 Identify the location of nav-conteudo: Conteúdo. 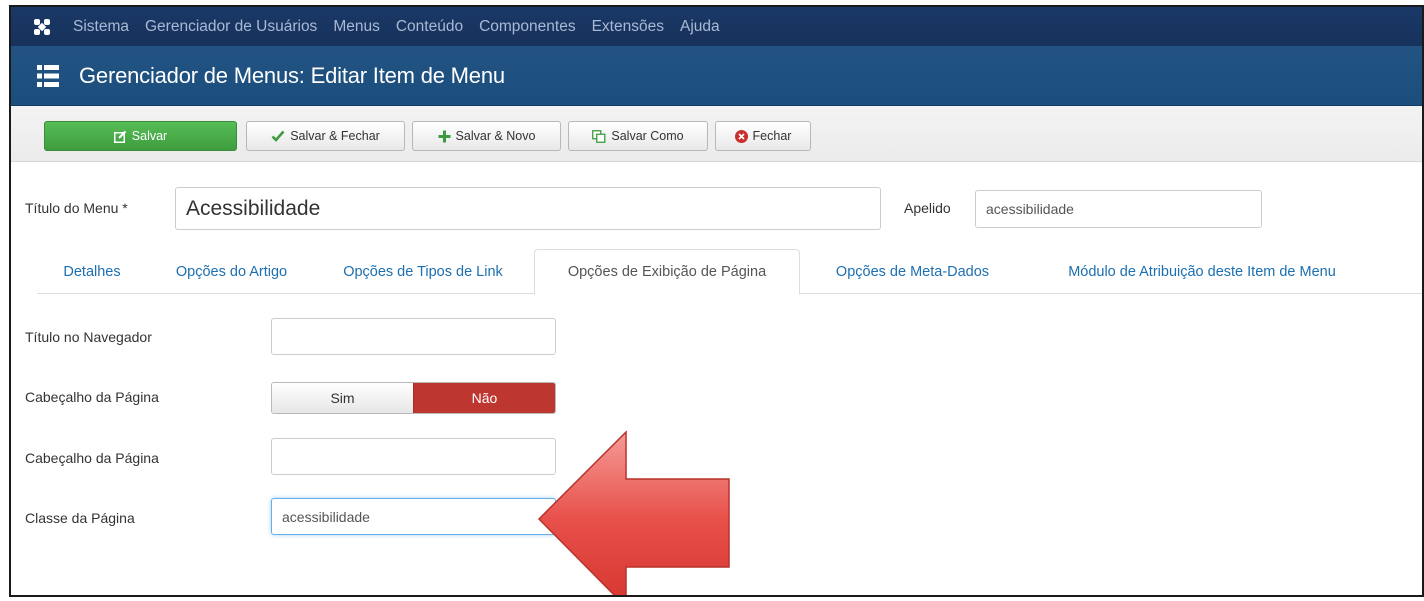
(429, 26).